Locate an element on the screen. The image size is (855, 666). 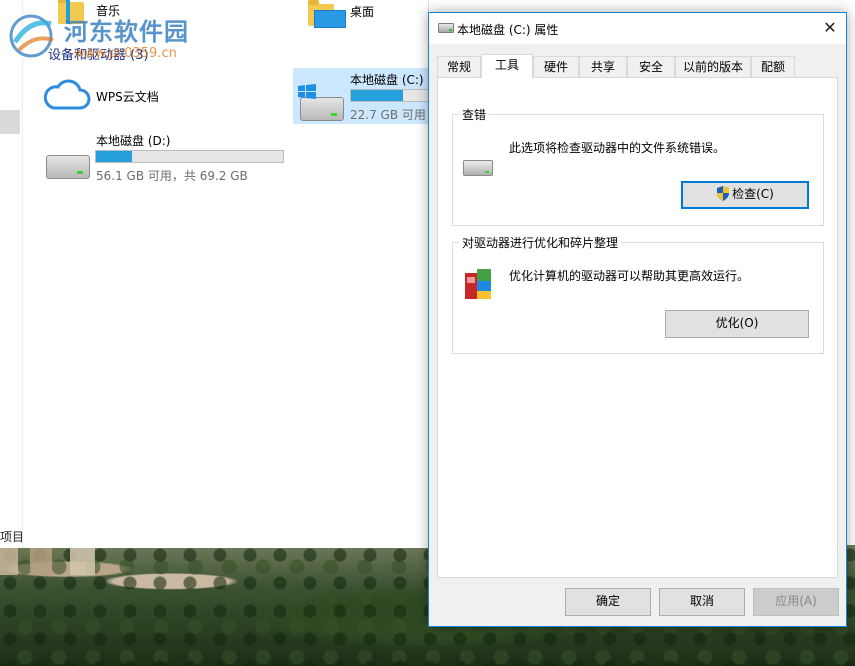
windows-logo-icon is located at coordinates (307, 92).